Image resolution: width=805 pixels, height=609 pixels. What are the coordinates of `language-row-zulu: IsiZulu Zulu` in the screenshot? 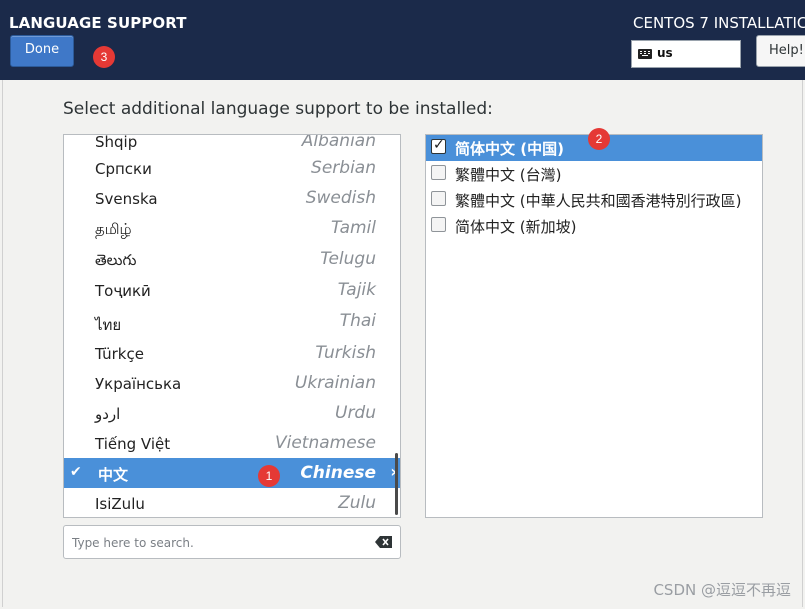 It's located at (232, 502).